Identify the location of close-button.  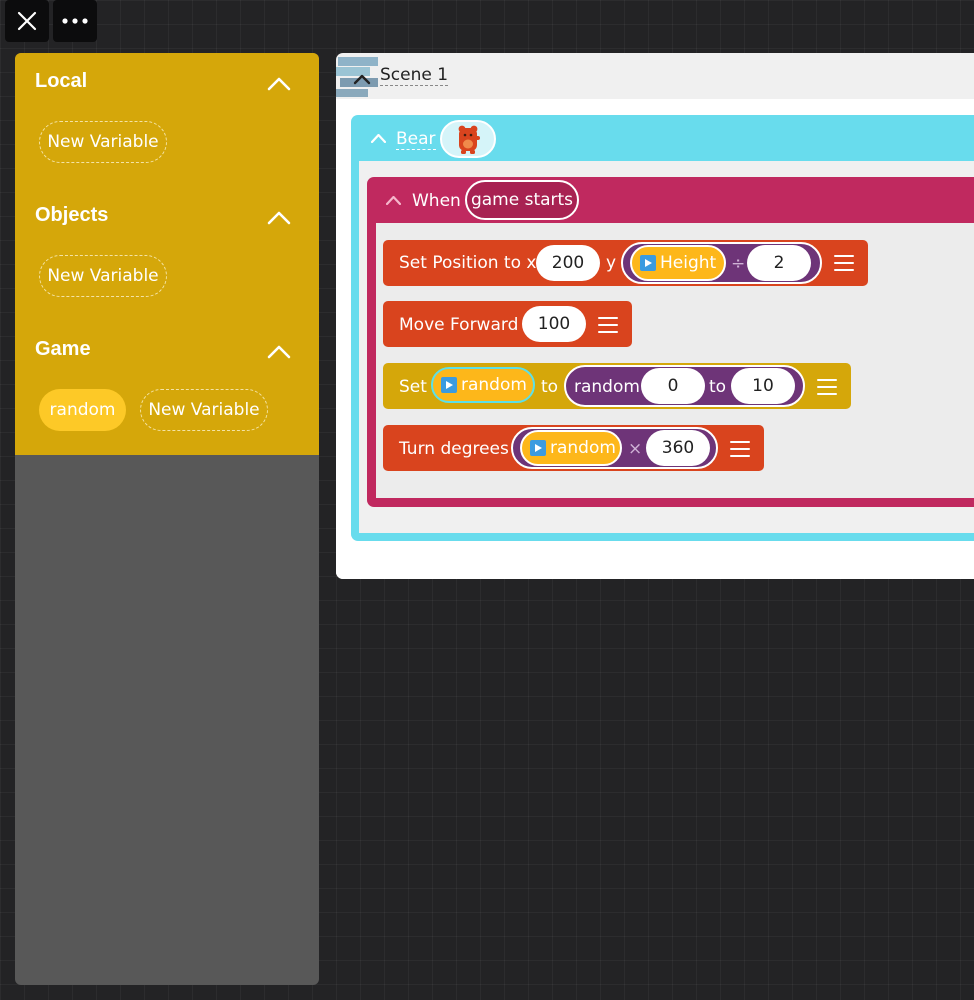
(27, 21).